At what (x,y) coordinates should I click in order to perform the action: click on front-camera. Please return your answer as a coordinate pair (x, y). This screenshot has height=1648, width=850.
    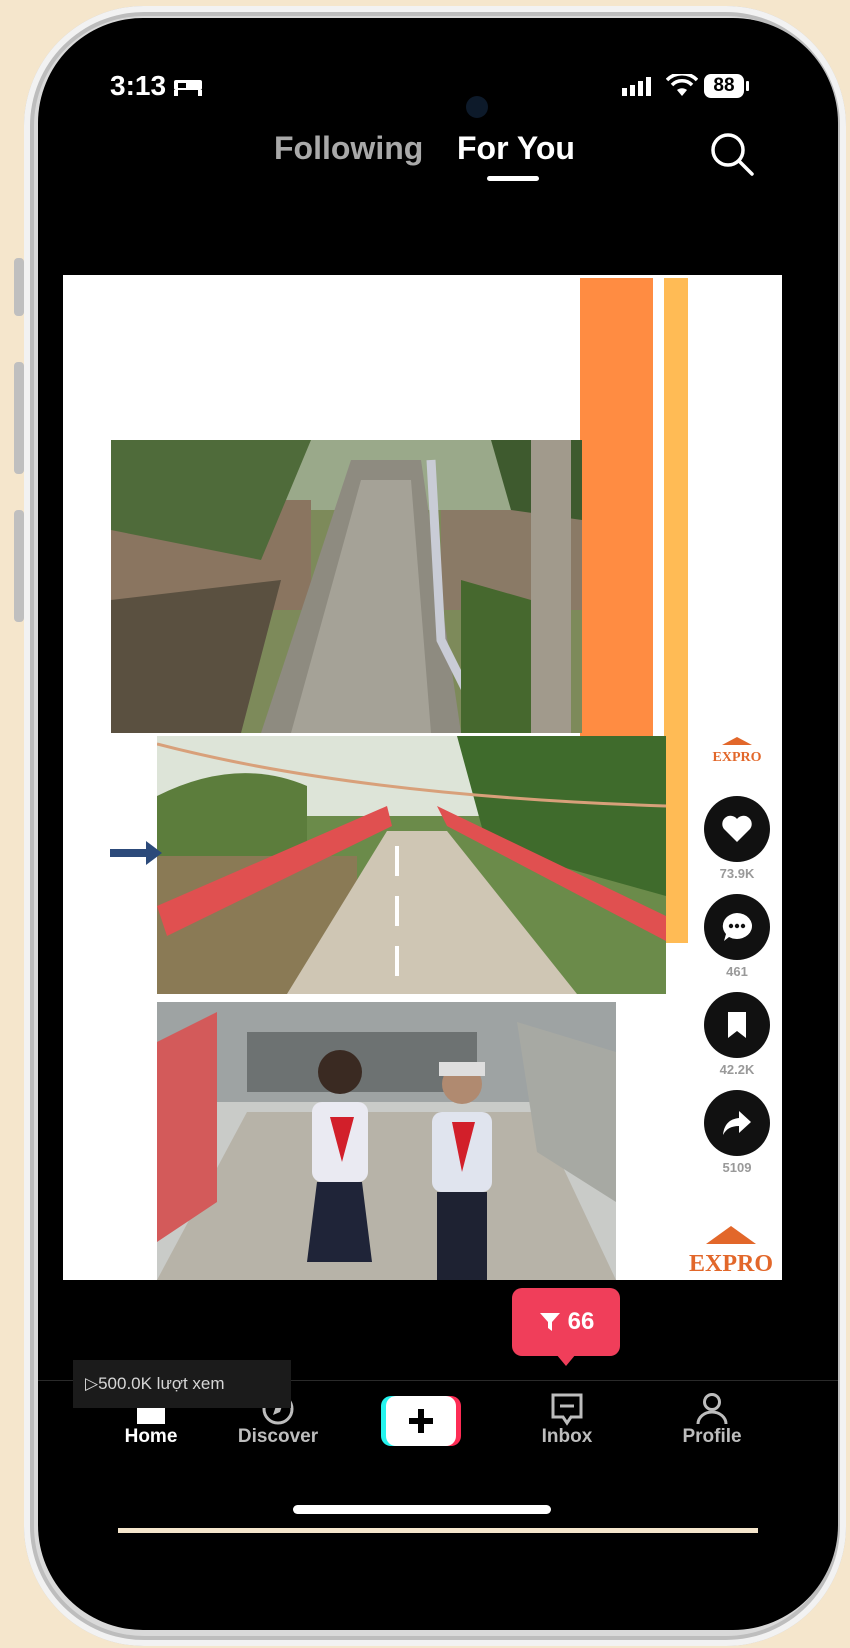
    Looking at the image, I should click on (477, 107).